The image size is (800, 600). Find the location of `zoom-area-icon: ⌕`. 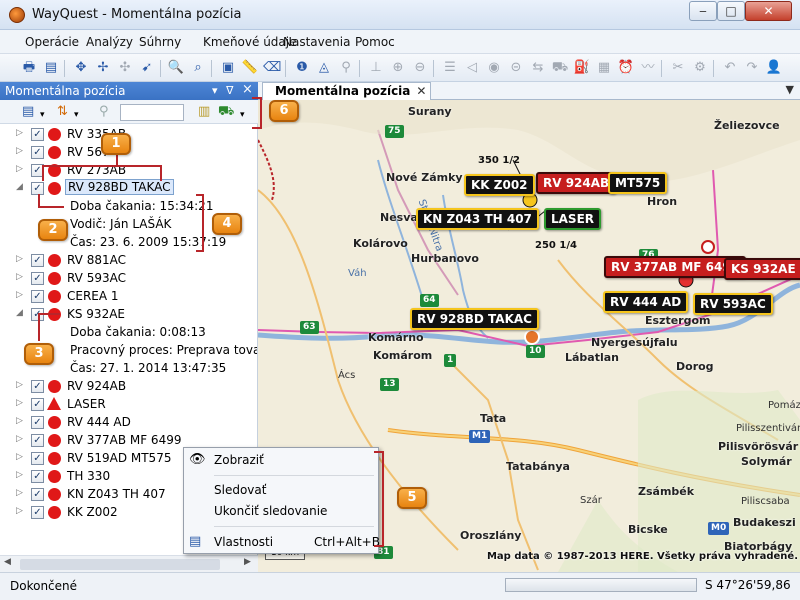

zoom-area-icon: ⌕ is located at coordinates (198, 68).